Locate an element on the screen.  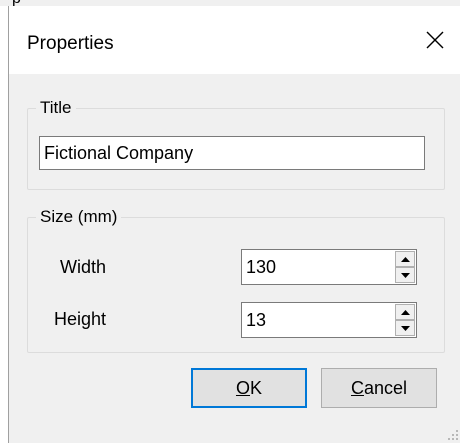
width-input is located at coordinates (317, 267).